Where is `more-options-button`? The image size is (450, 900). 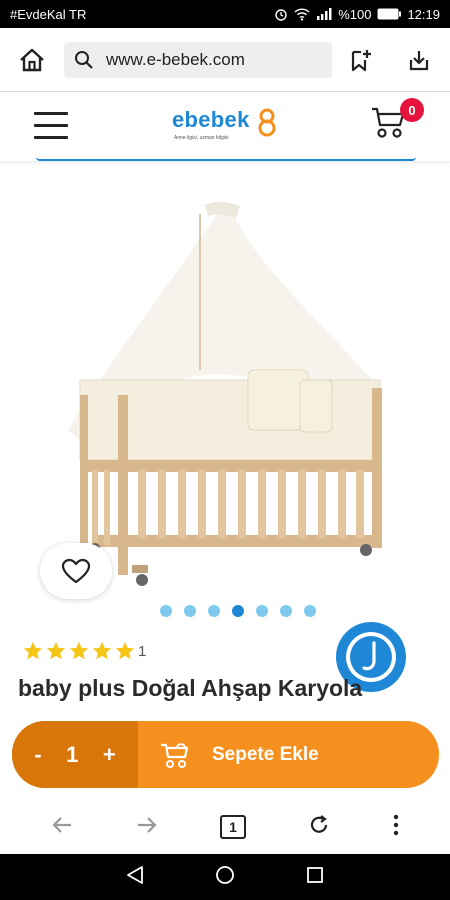 more-options-button is located at coordinates (396, 827).